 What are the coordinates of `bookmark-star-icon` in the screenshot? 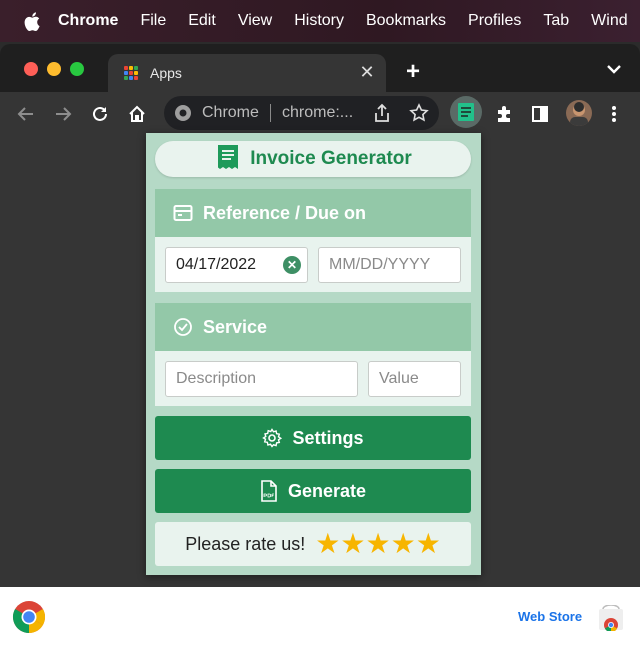 It's located at (419, 113).